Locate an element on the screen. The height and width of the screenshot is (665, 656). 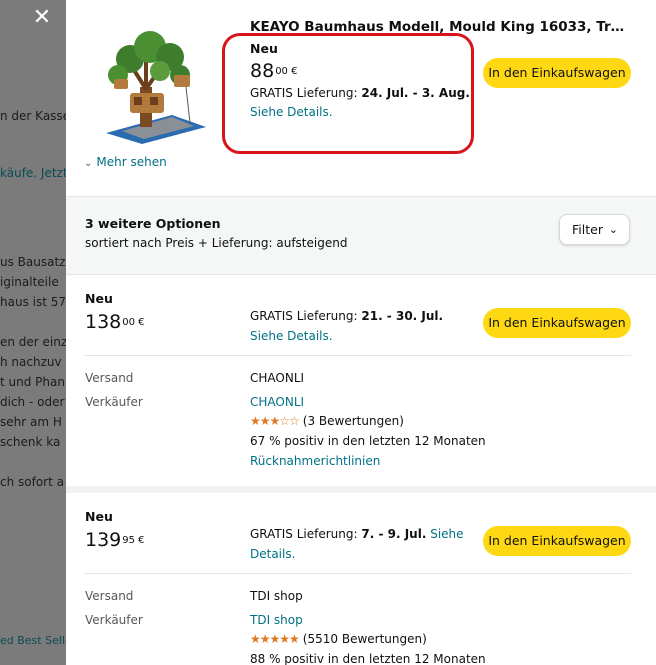
background-text: sehr am H is located at coordinates (31, 422).